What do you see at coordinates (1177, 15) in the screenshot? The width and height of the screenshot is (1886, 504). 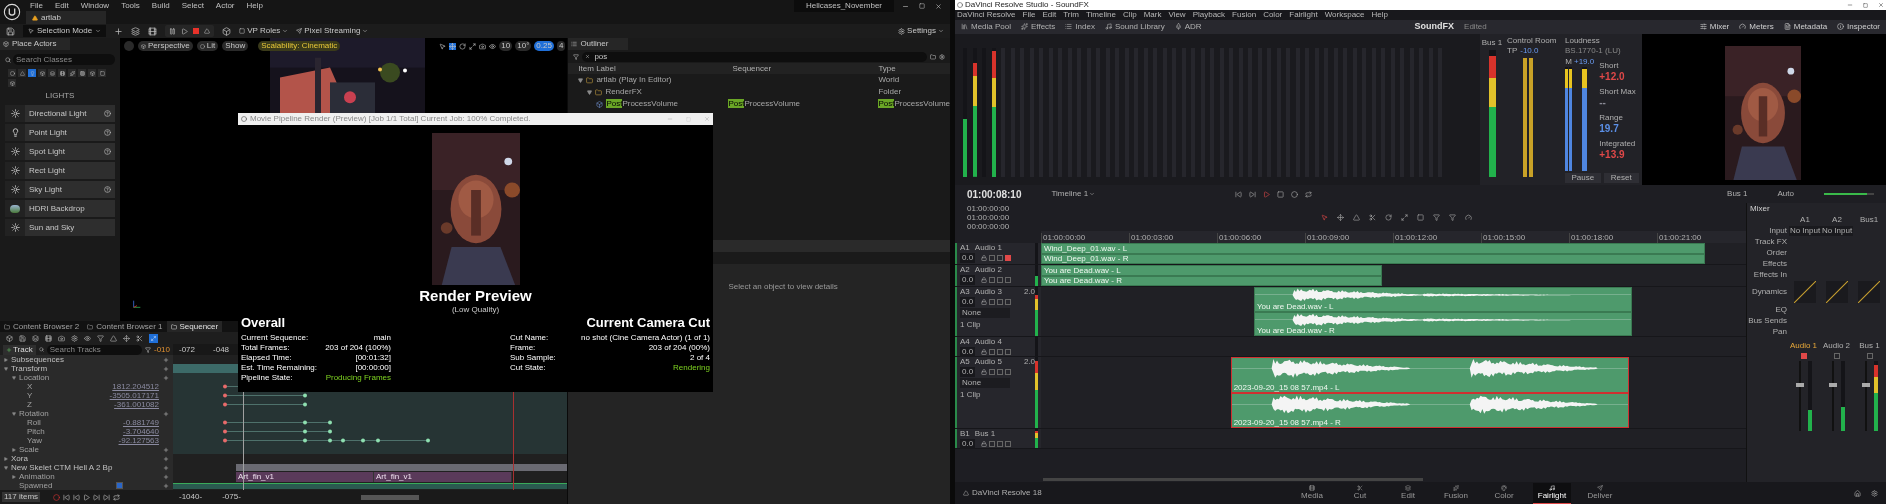 I see `menu-item: View` at bounding box center [1177, 15].